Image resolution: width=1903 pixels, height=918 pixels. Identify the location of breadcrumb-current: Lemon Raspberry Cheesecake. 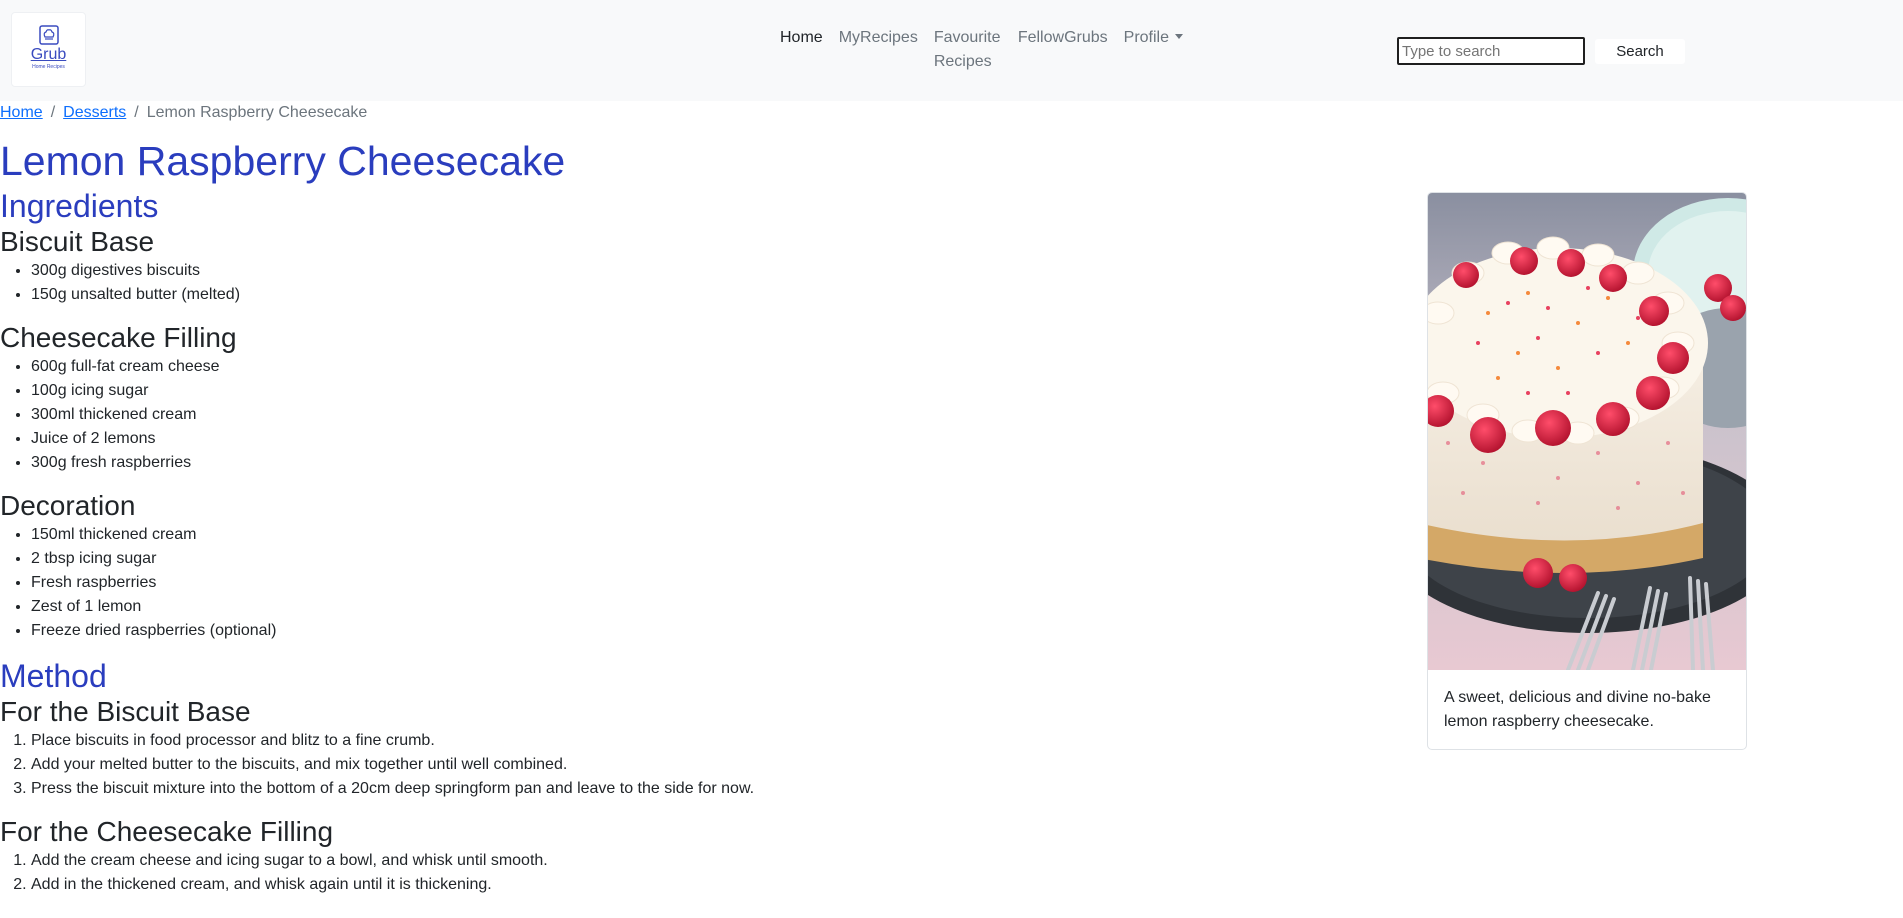
(257, 112).